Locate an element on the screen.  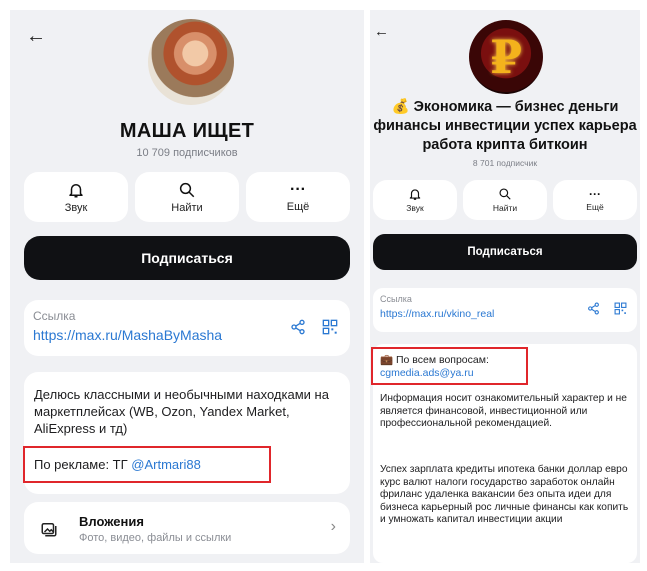
channel-avatar: ₽ is located at coordinates (506, 57).